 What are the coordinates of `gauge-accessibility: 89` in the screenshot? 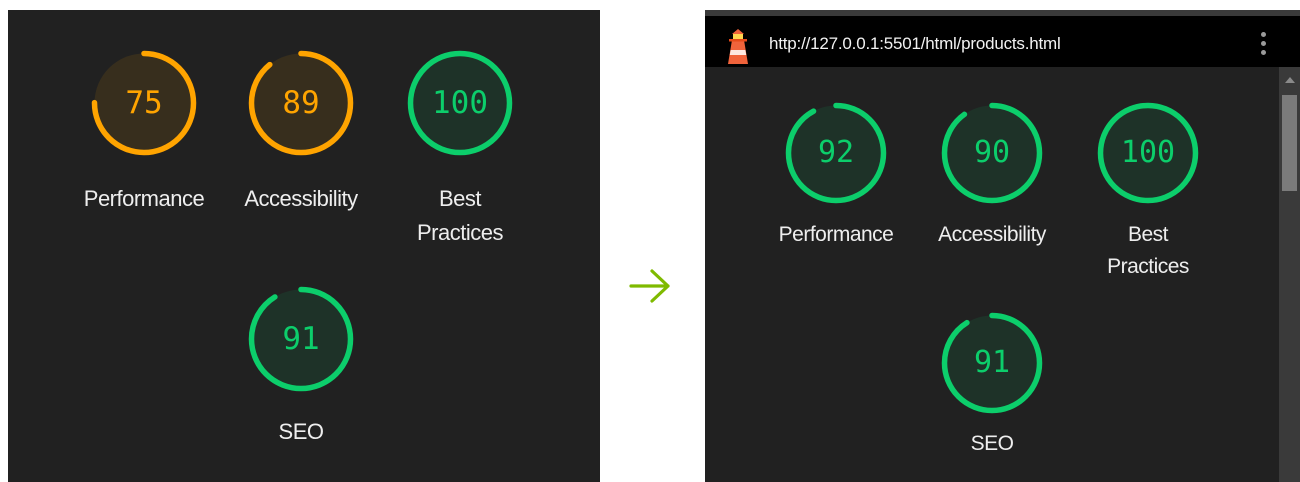 It's located at (301, 103).